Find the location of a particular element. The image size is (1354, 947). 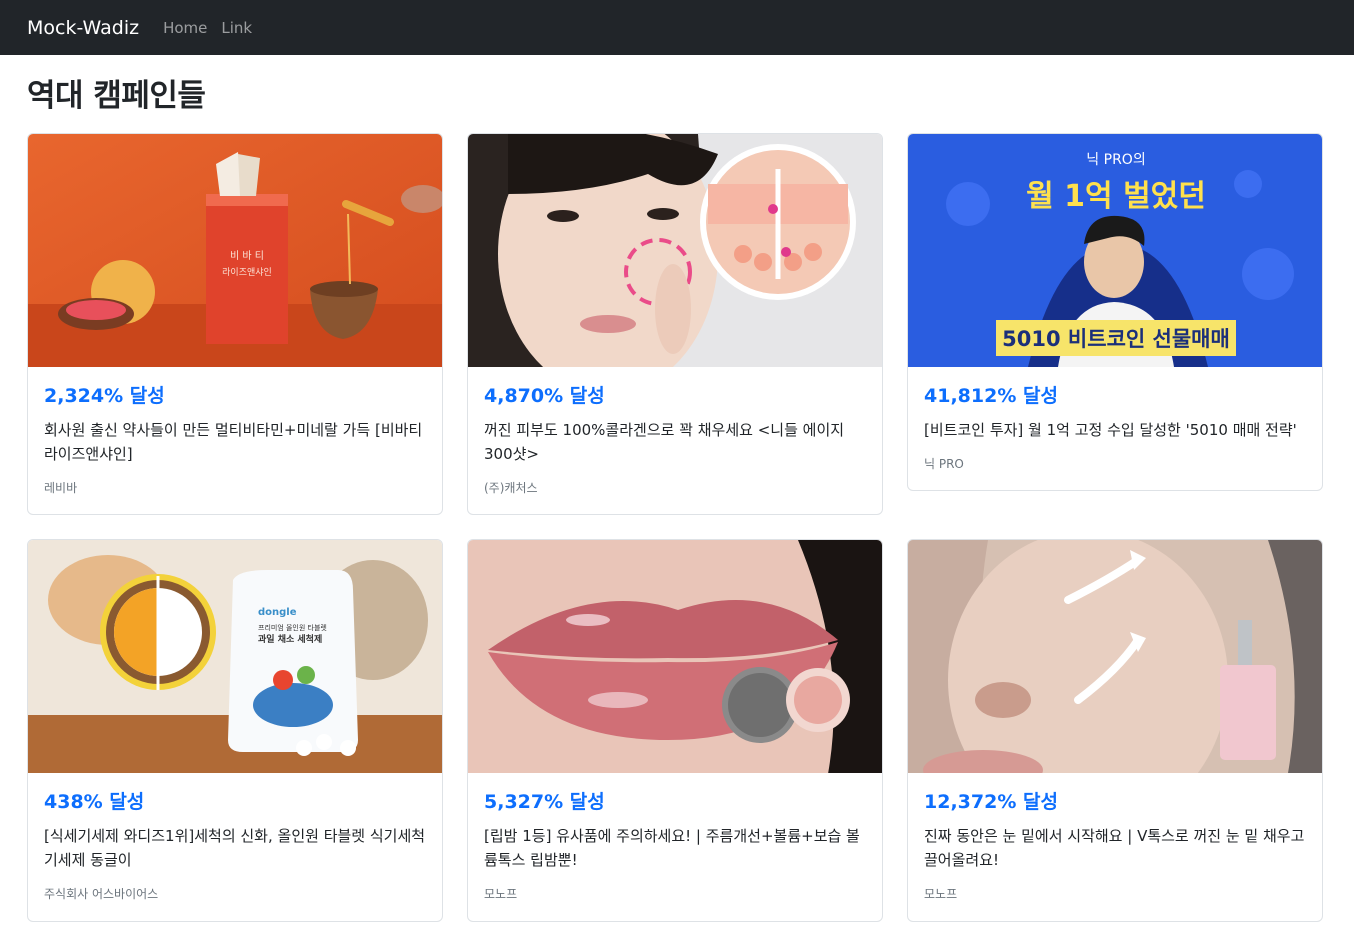

campaign-title: 회사원 출신 약사들이 만든 멀티비타민+미네랄 가득 [비바티 라이즈앤샤인] is located at coordinates (235, 442).